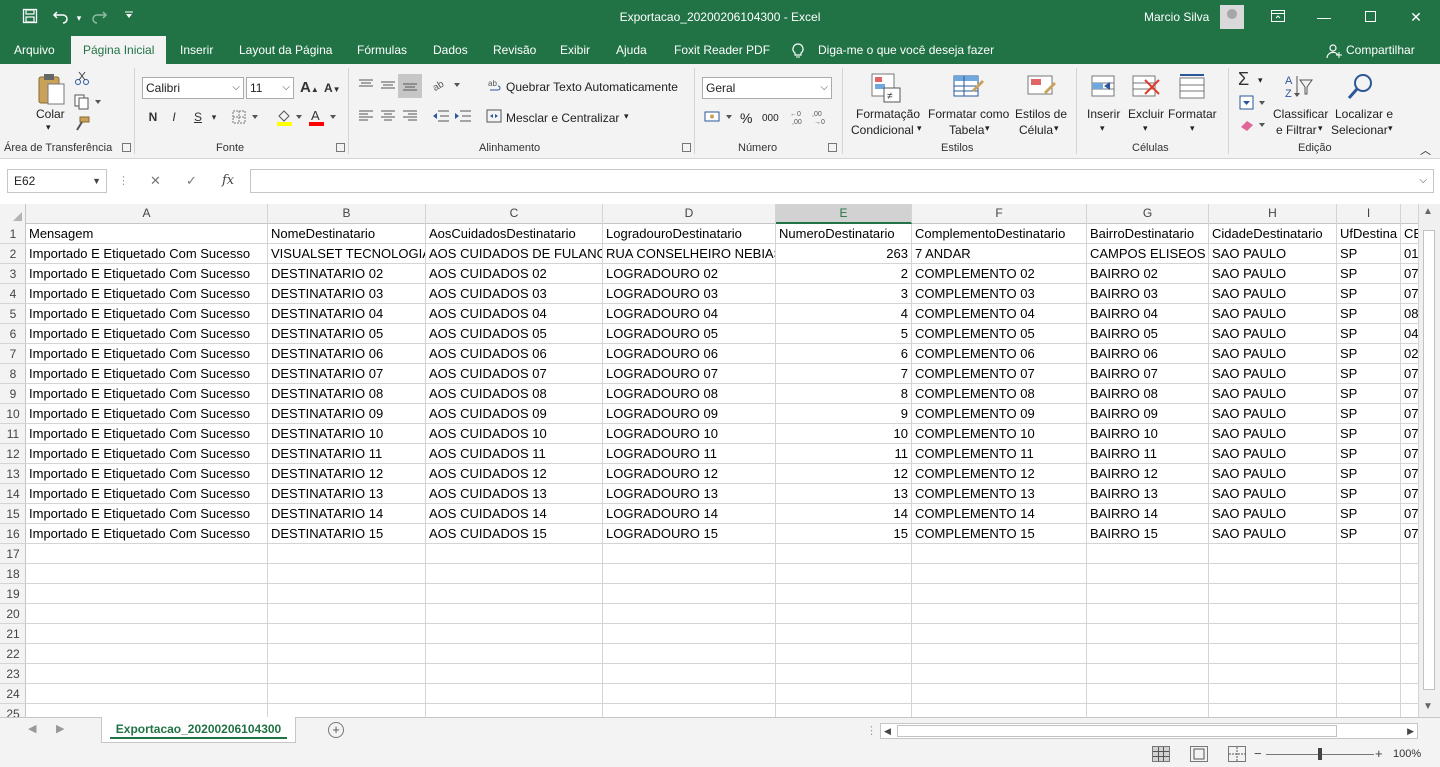  What do you see at coordinates (13, 394) in the screenshot?
I see `row-header: 9` at bounding box center [13, 394].